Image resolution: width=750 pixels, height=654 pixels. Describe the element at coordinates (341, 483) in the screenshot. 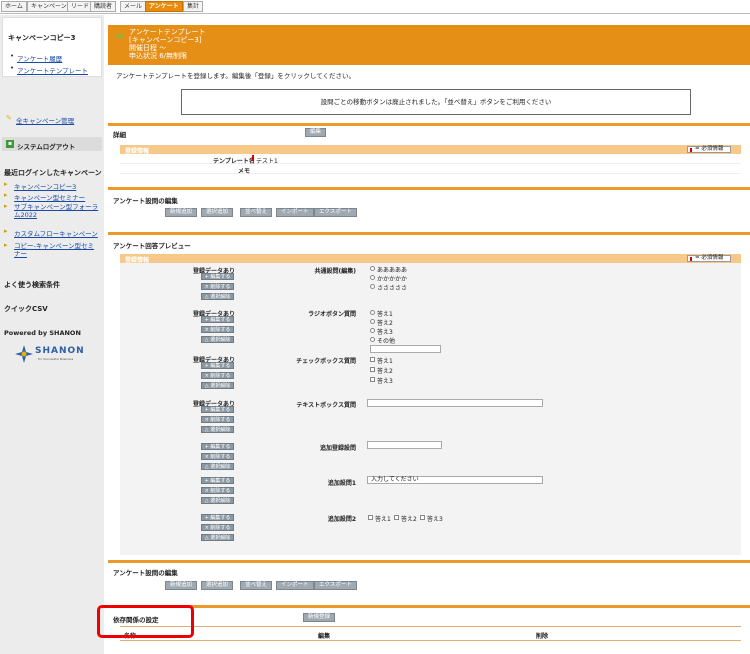

I see `question-label: 追加設問1` at that location.